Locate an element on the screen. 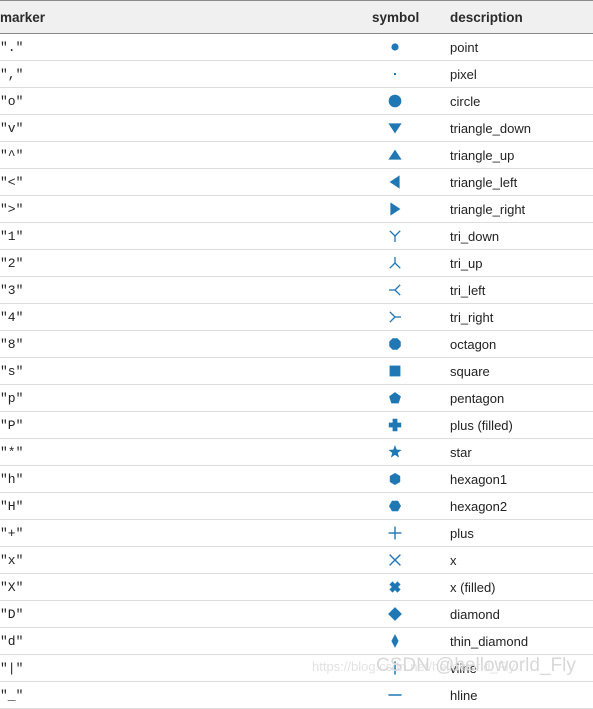 This screenshot has width=593, height=709. marker-description-cell: triangle_down is located at coordinates (521, 128).